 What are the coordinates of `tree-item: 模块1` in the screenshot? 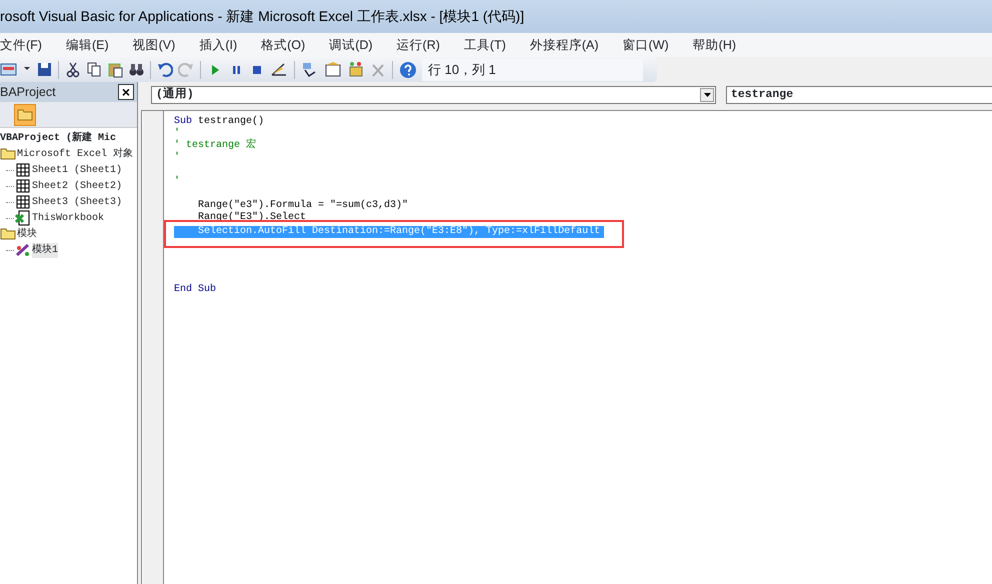 It's located at (45, 250).